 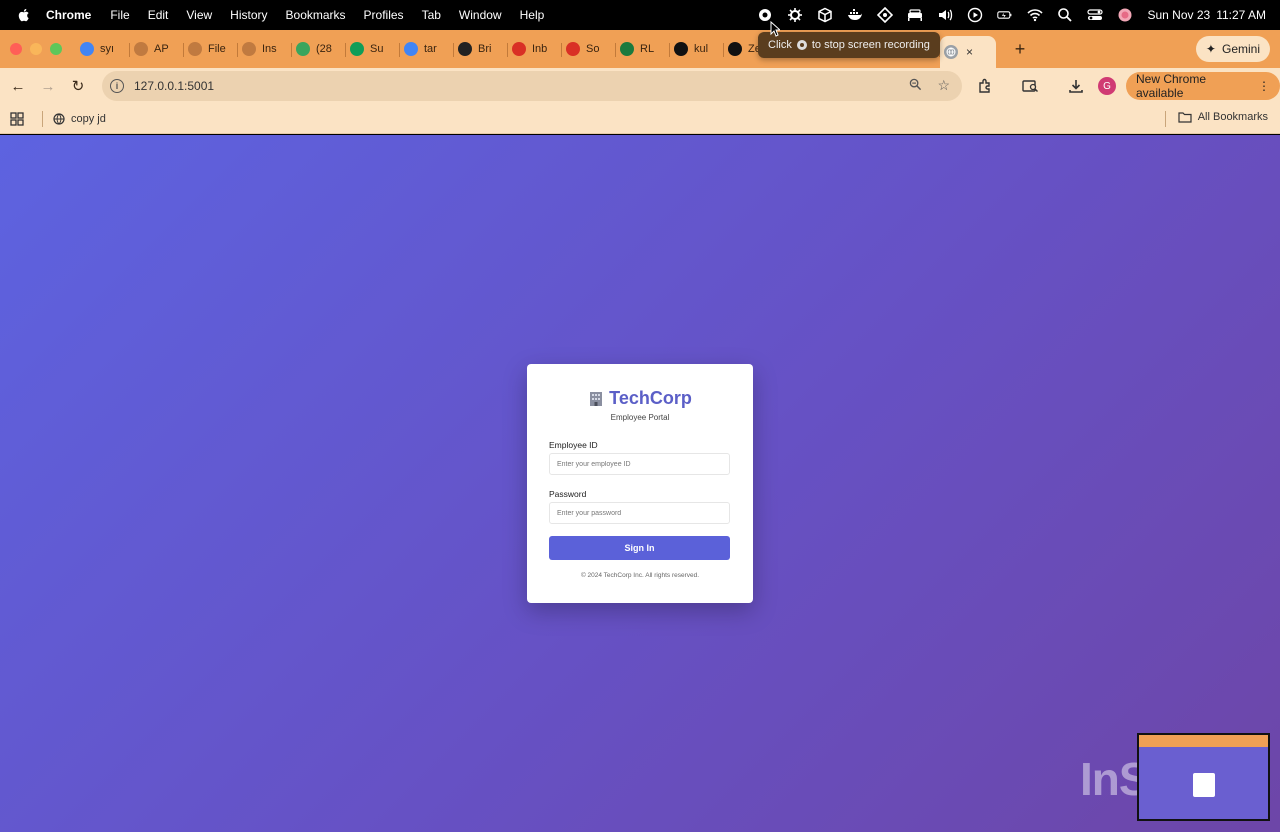 I want to click on gemini-button: ✦ Gemini, so click(x=1232, y=49).